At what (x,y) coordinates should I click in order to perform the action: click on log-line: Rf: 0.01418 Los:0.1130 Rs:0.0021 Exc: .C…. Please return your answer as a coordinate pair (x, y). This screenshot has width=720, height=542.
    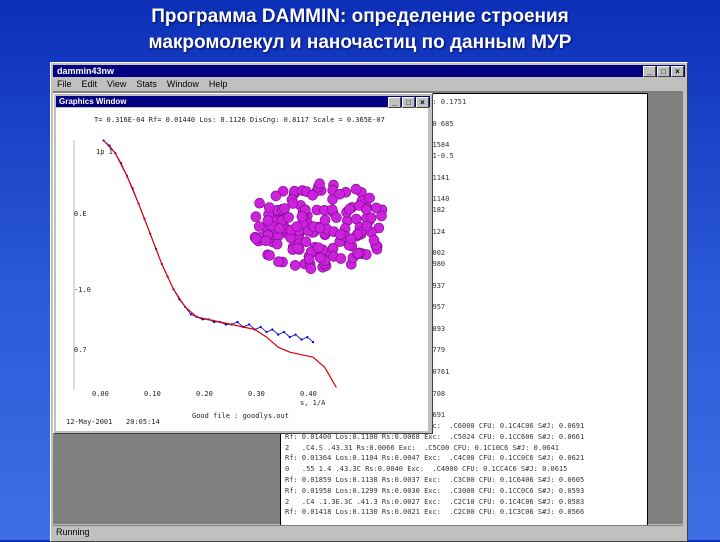
    Looking at the image, I should click on (435, 512).